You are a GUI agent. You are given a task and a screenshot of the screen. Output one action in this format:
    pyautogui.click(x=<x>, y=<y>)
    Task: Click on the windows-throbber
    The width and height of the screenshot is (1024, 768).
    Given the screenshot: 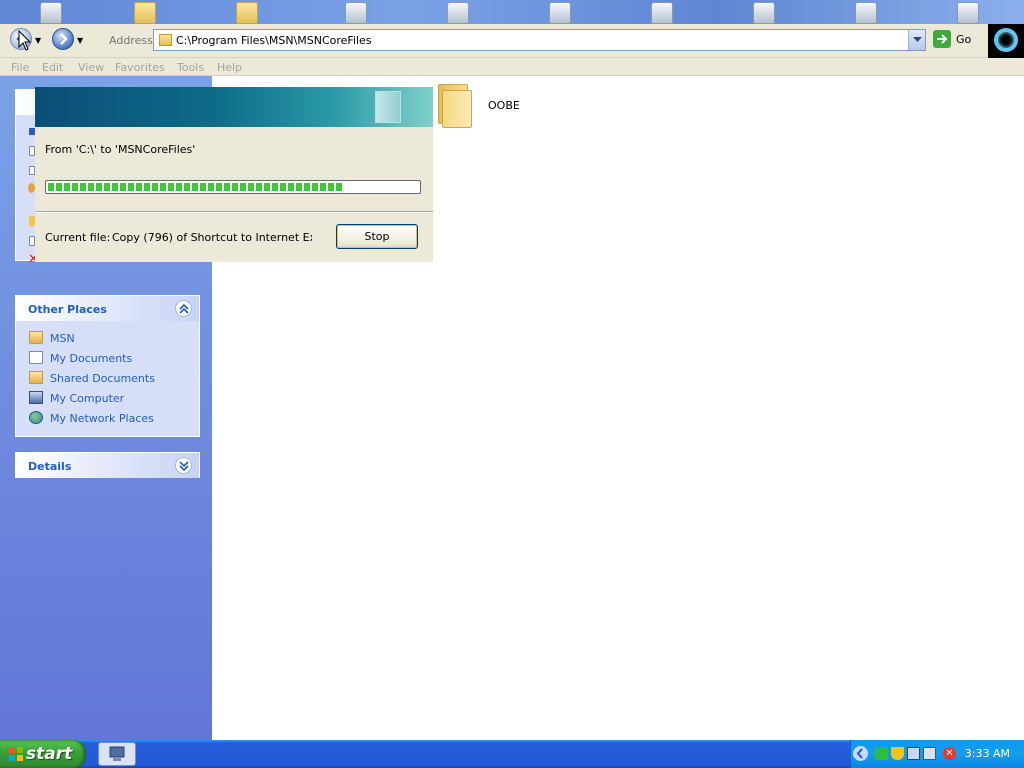 What is the action you would take?
    pyautogui.click(x=1006, y=41)
    